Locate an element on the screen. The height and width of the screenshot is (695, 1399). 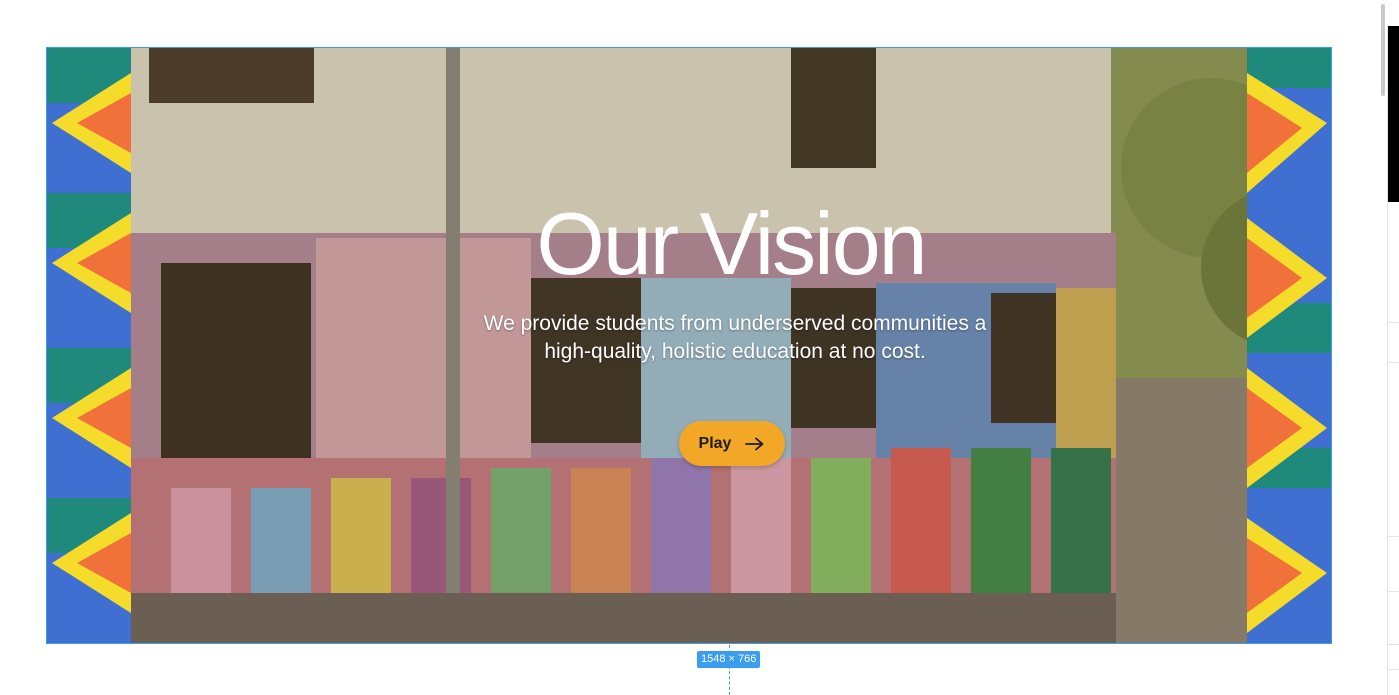
panel-dark-block is located at coordinates (1393, 114).